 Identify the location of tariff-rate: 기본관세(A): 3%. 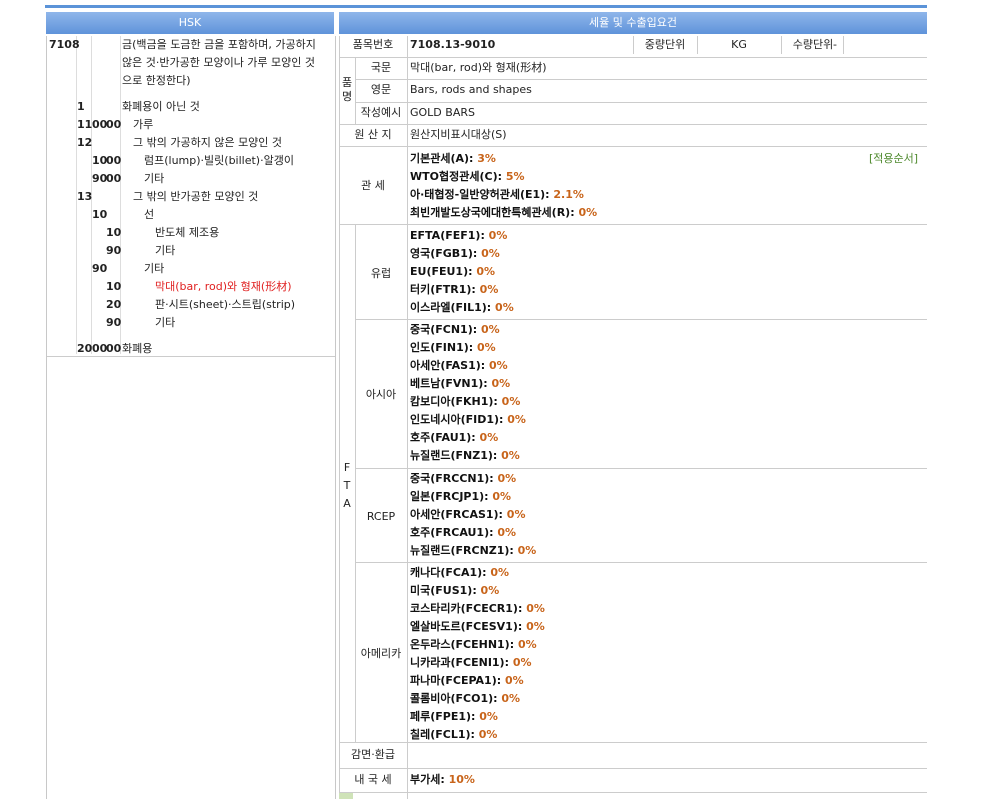
(503, 159).